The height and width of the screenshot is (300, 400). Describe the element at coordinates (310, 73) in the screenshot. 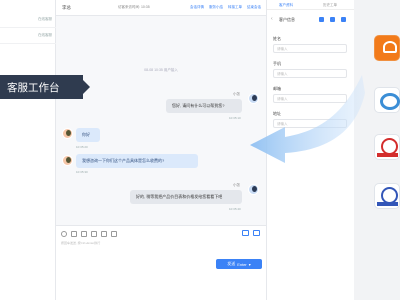

I see `phone-field: 请输入` at that location.